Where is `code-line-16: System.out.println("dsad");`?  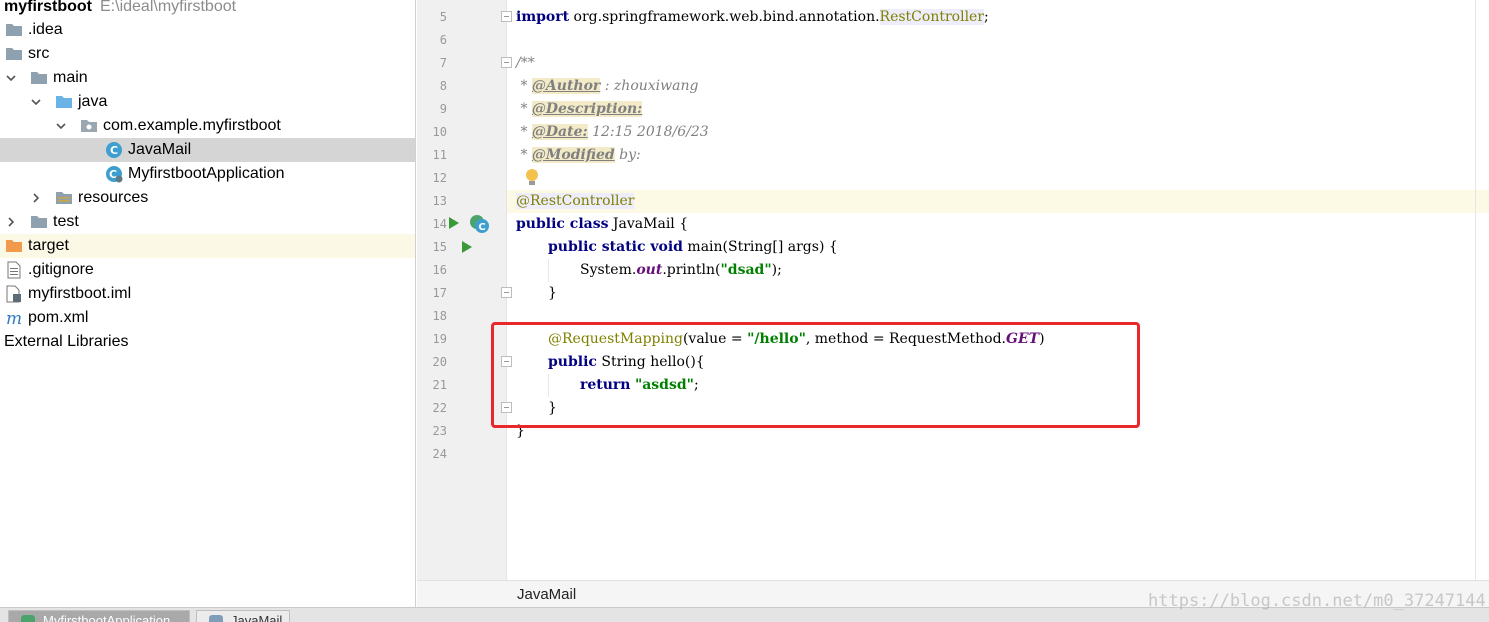 code-line-16: System.out.println("dsad"); is located at coordinates (681, 270).